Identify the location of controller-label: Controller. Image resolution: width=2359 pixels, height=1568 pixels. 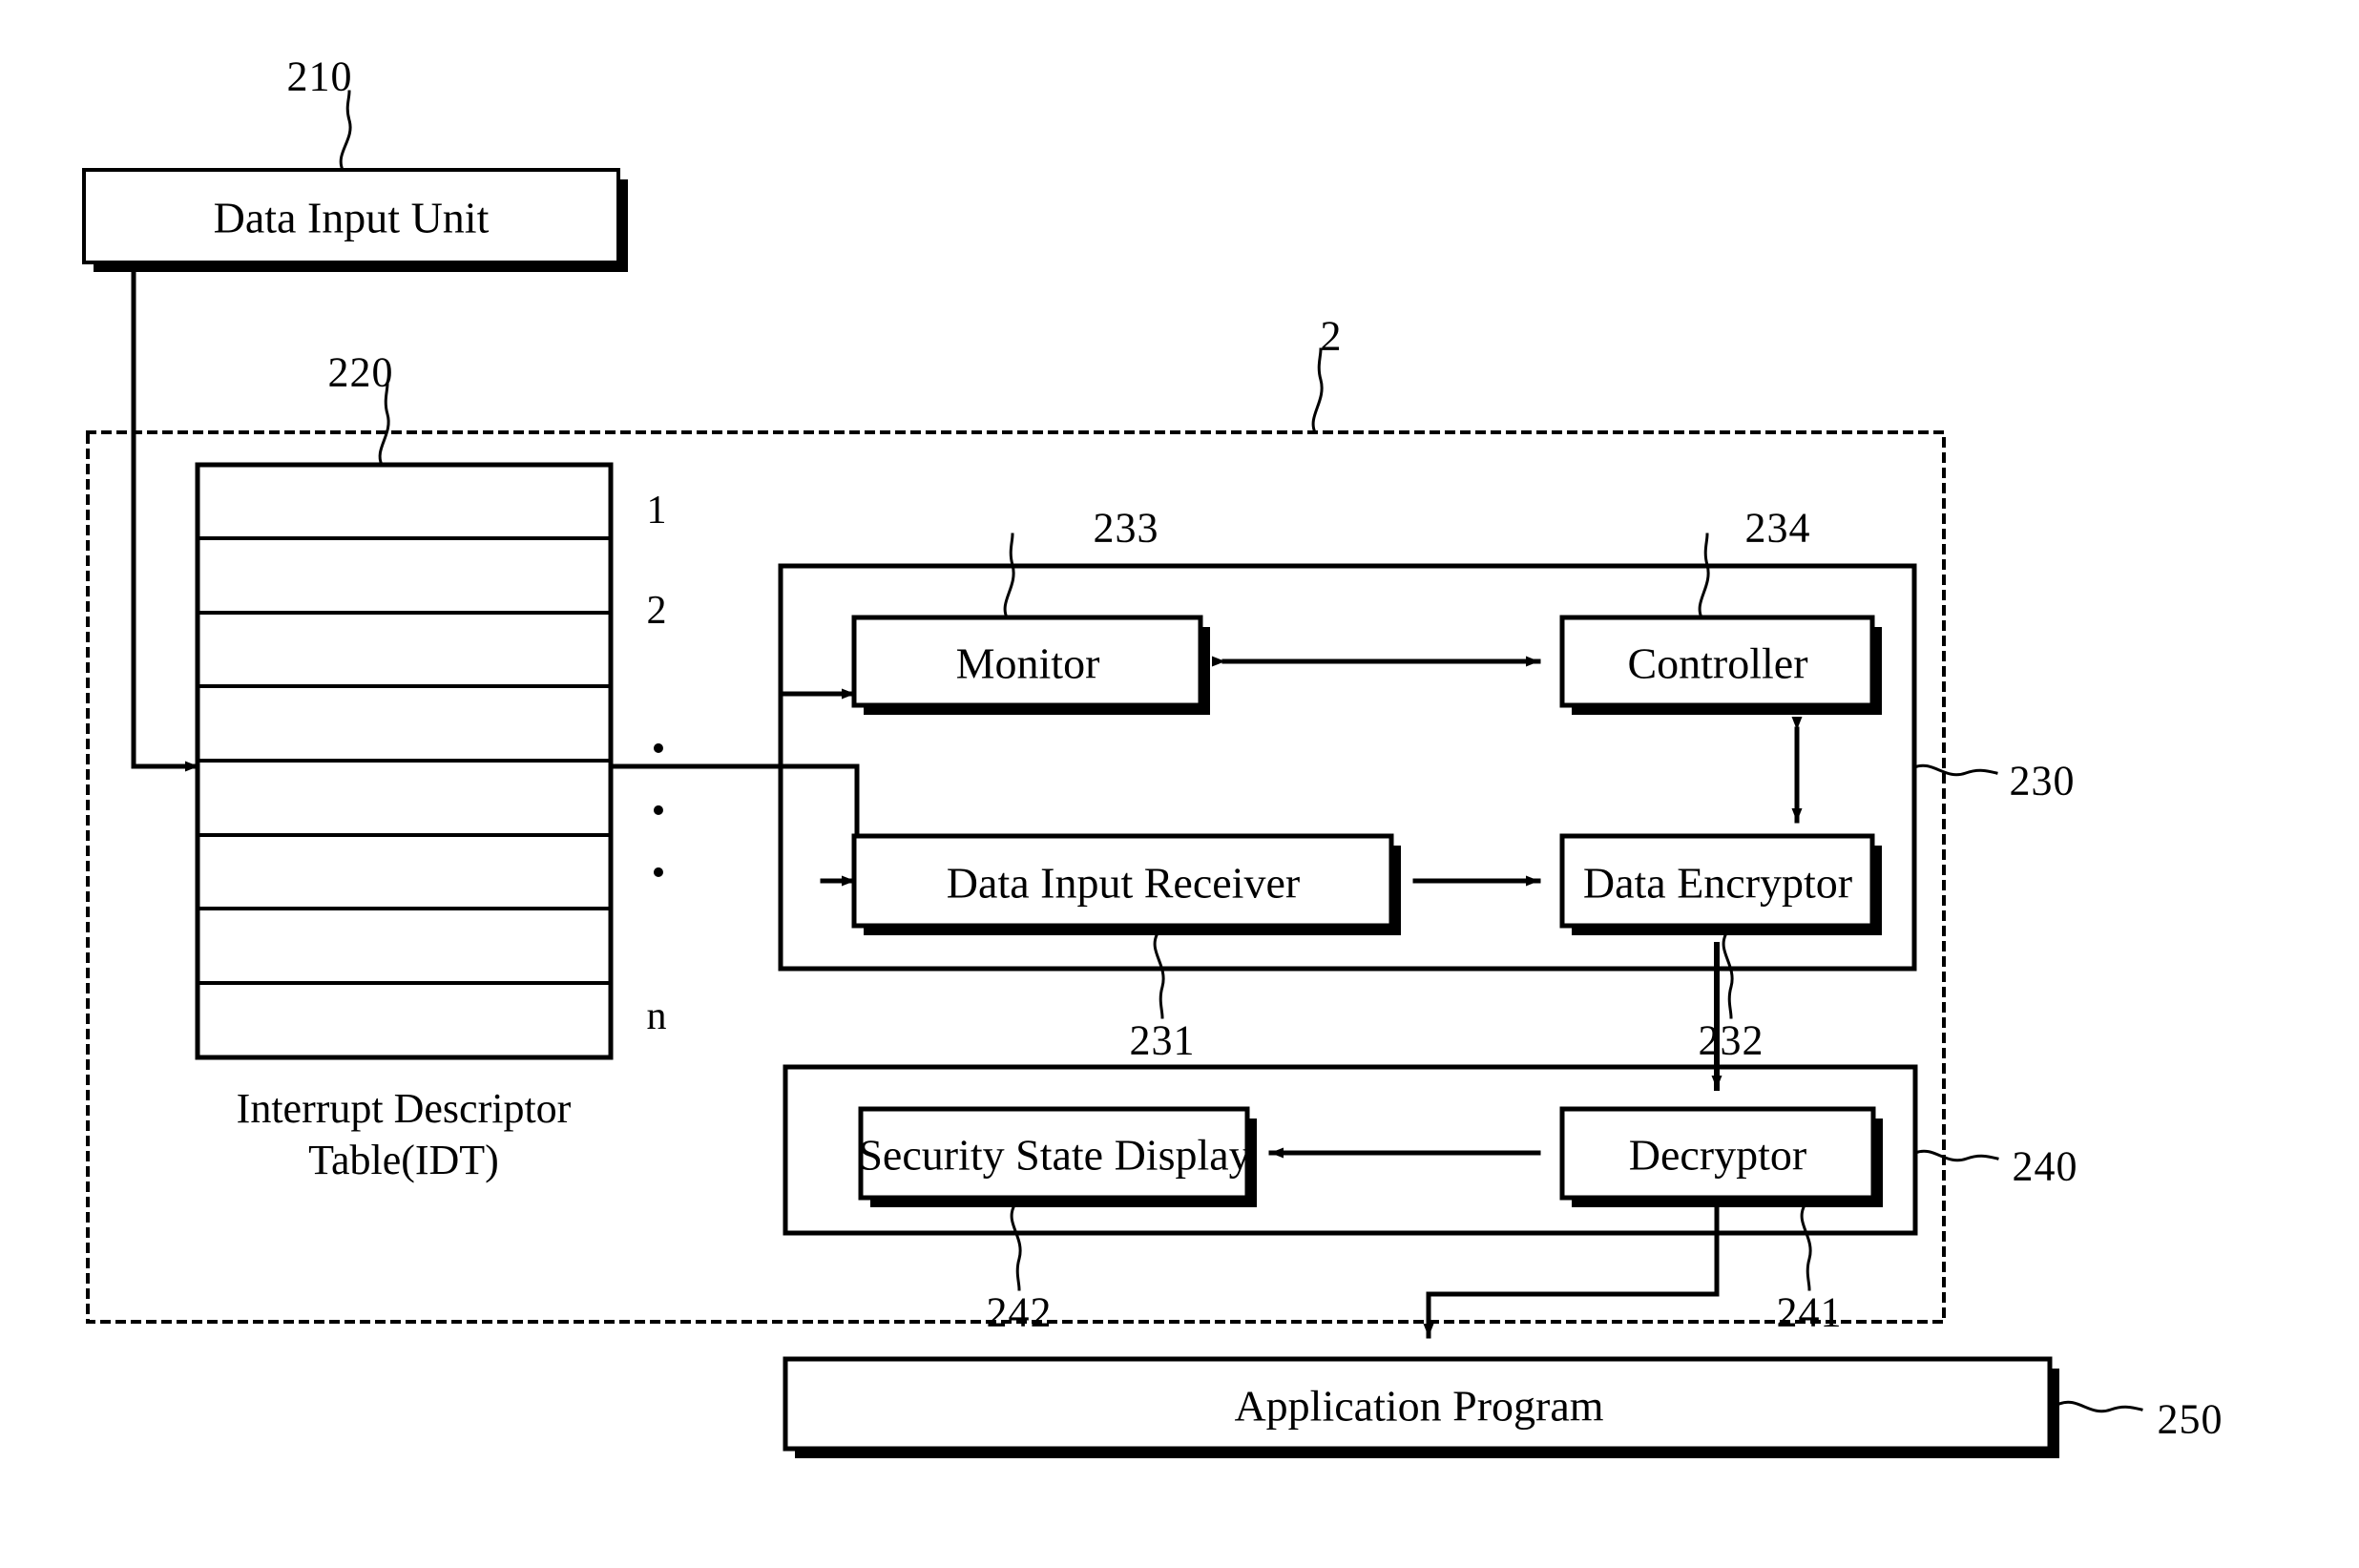
(1717, 663).